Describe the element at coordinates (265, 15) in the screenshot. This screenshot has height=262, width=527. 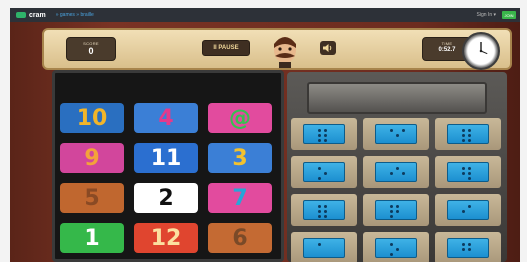
I see `site-header: cram » games » braille Sign In ▾ JOIN` at that location.